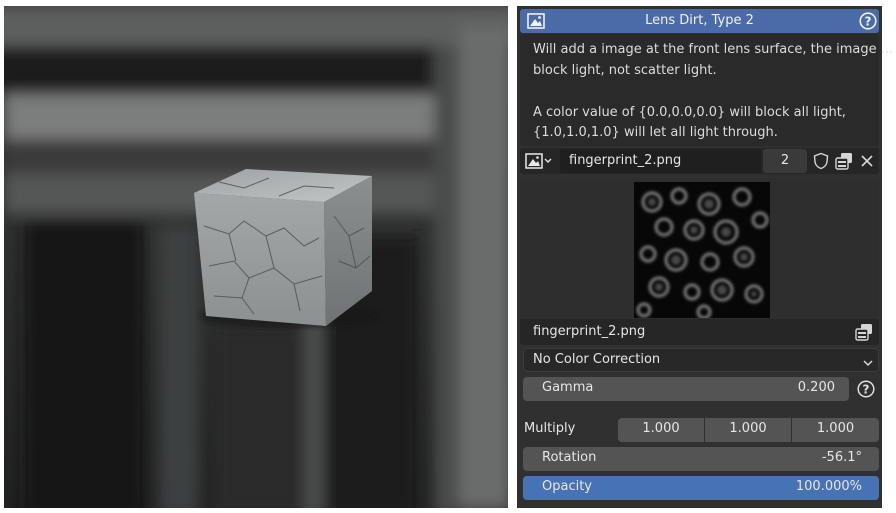 The image size is (896, 513). Describe the element at coordinates (816, 387) in the screenshot. I see `gamma-value: 0.200` at that location.